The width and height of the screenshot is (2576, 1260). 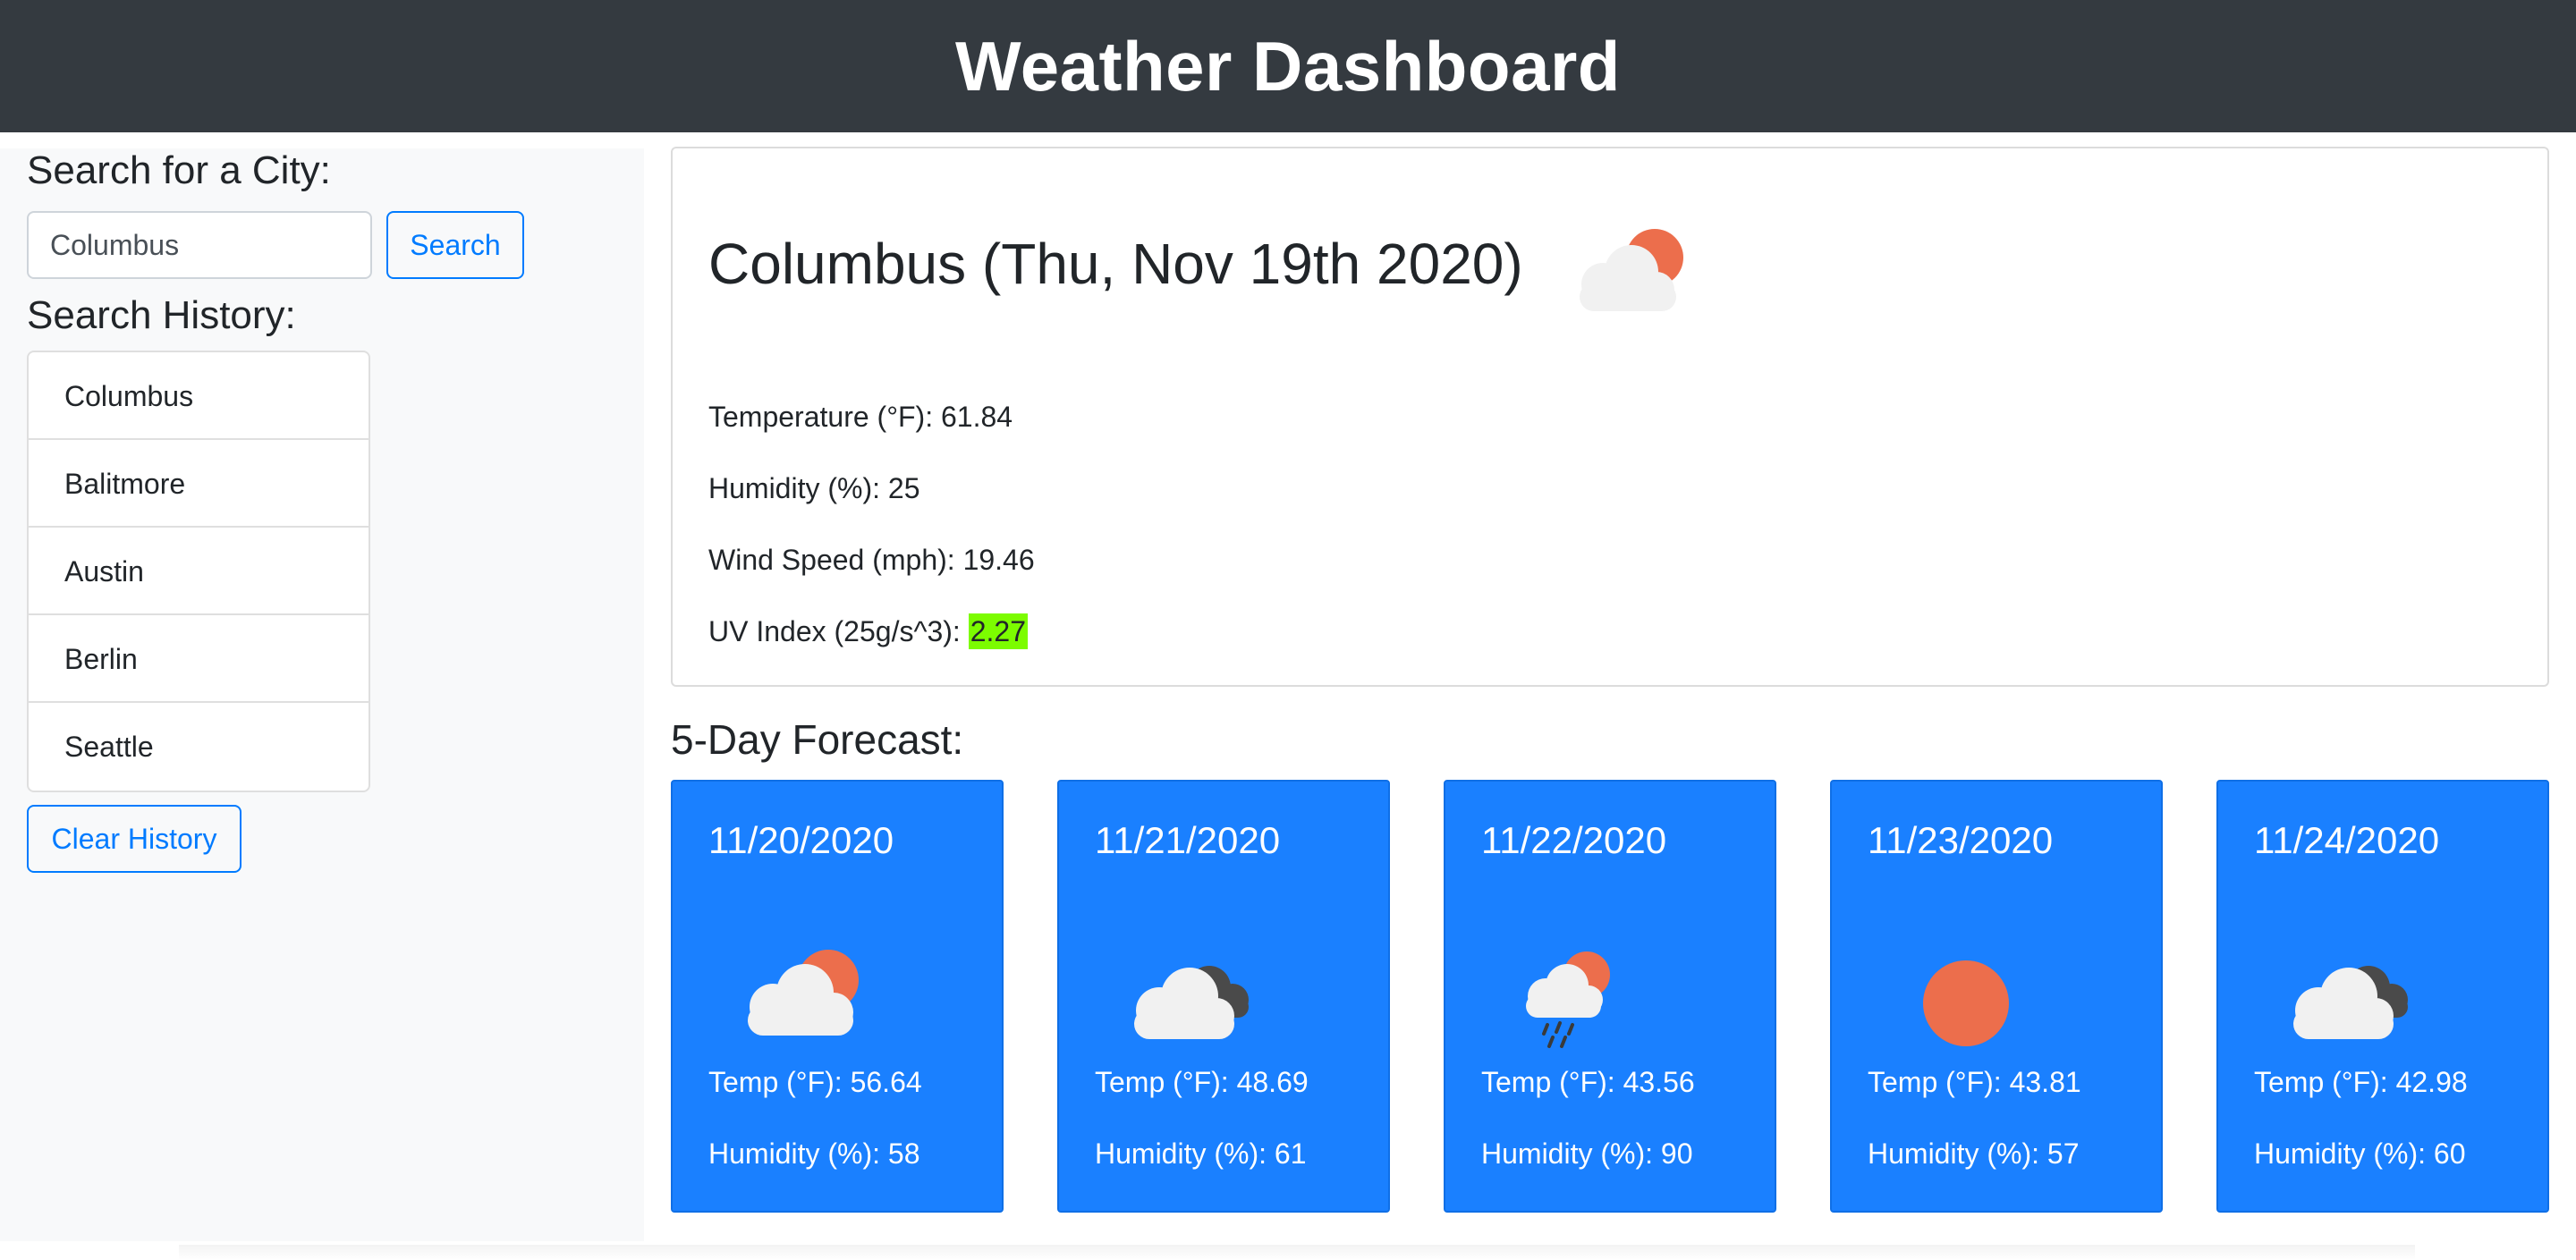 I want to click on page-title: Weather Dashboard, so click(x=1288, y=66).